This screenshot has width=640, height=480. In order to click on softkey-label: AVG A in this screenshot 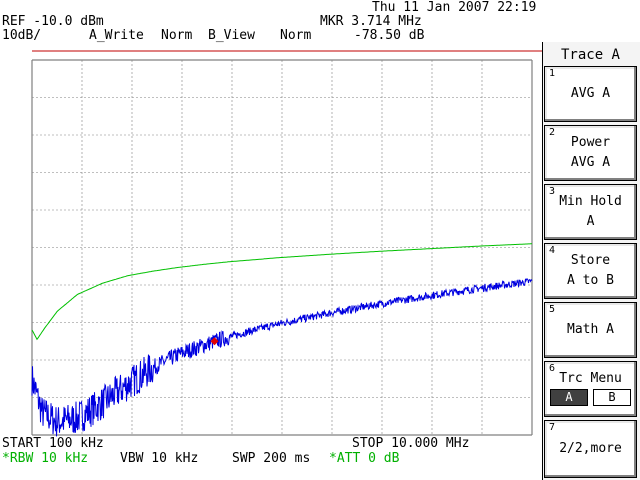, I will do `click(590, 93)`.